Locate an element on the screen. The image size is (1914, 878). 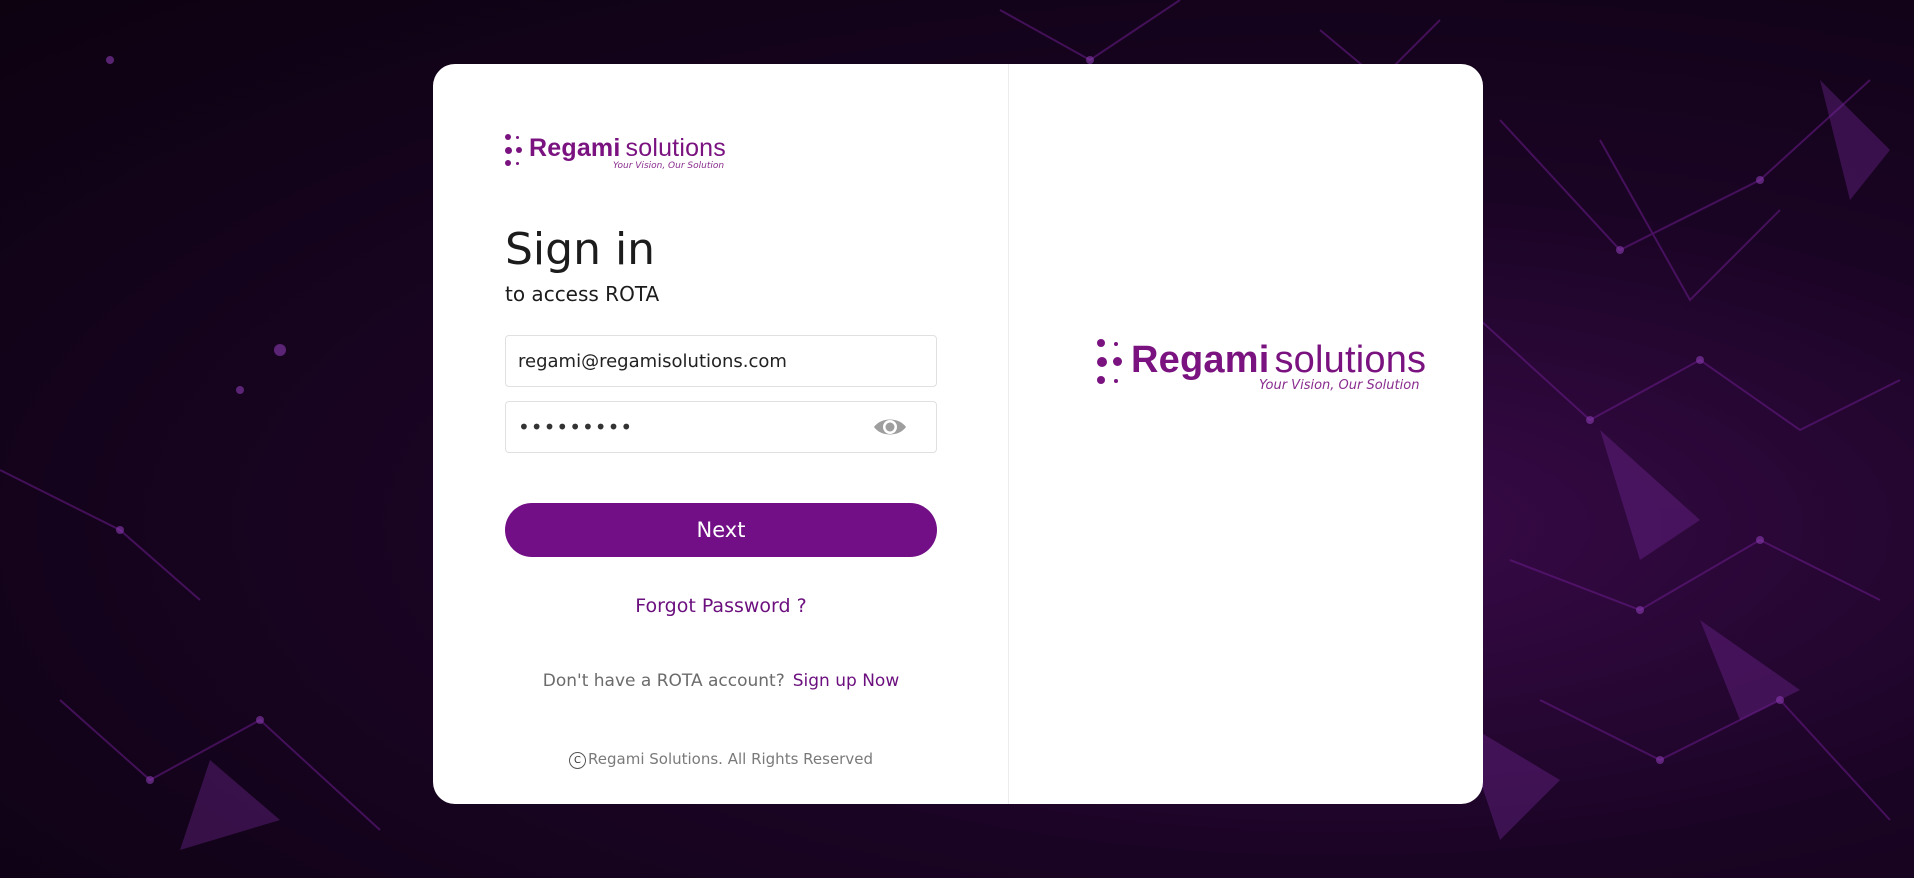
signup-row: Don't have a ROTA account? Sign up Now is located at coordinates (721, 681).